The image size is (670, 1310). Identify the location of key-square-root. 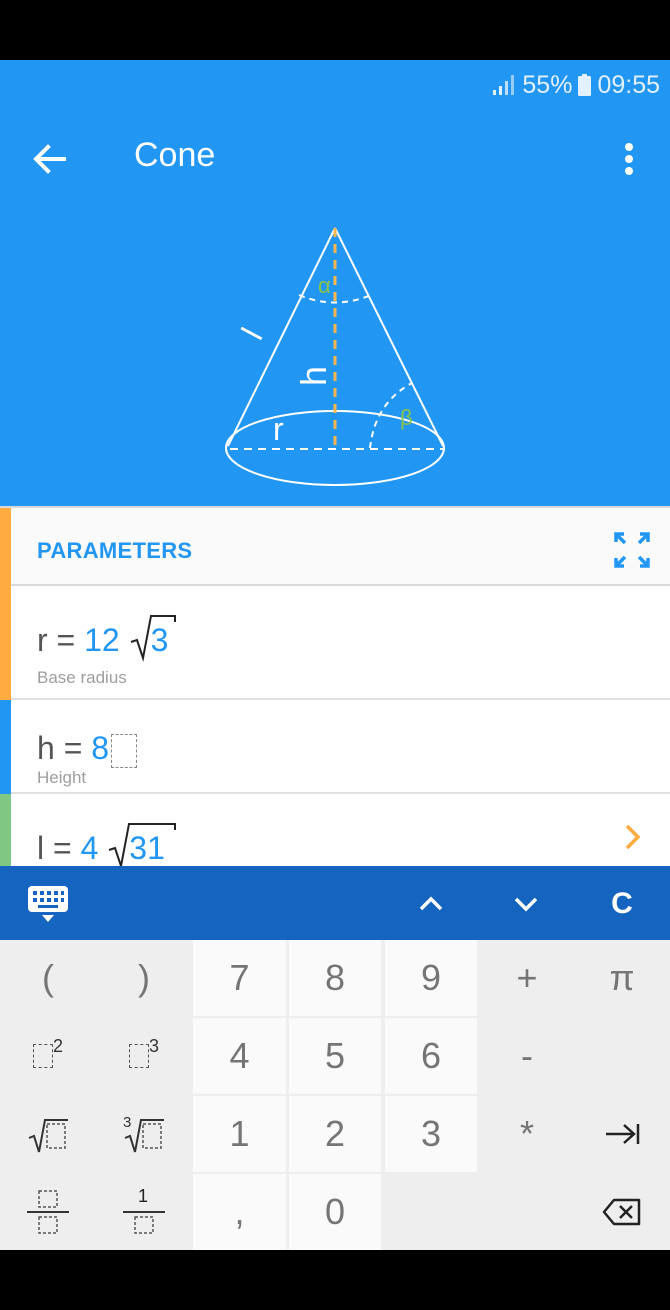
(48, 1134).